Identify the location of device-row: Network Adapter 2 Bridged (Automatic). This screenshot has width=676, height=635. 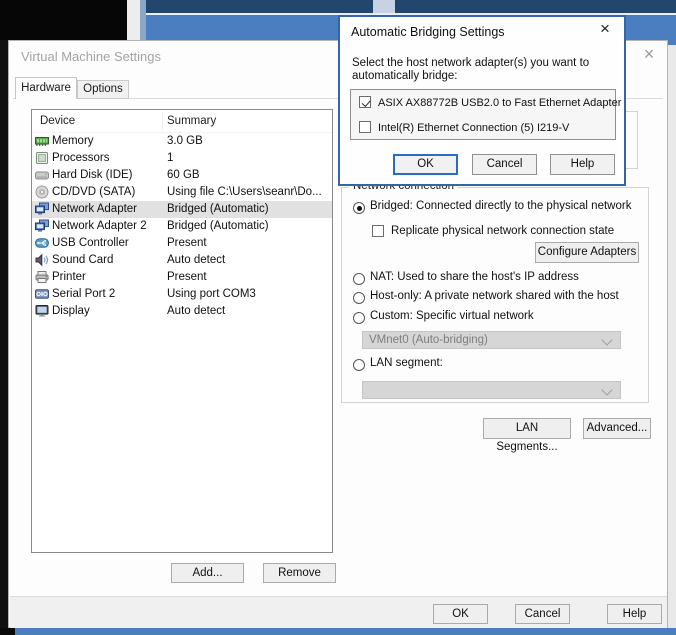
(182, 226).